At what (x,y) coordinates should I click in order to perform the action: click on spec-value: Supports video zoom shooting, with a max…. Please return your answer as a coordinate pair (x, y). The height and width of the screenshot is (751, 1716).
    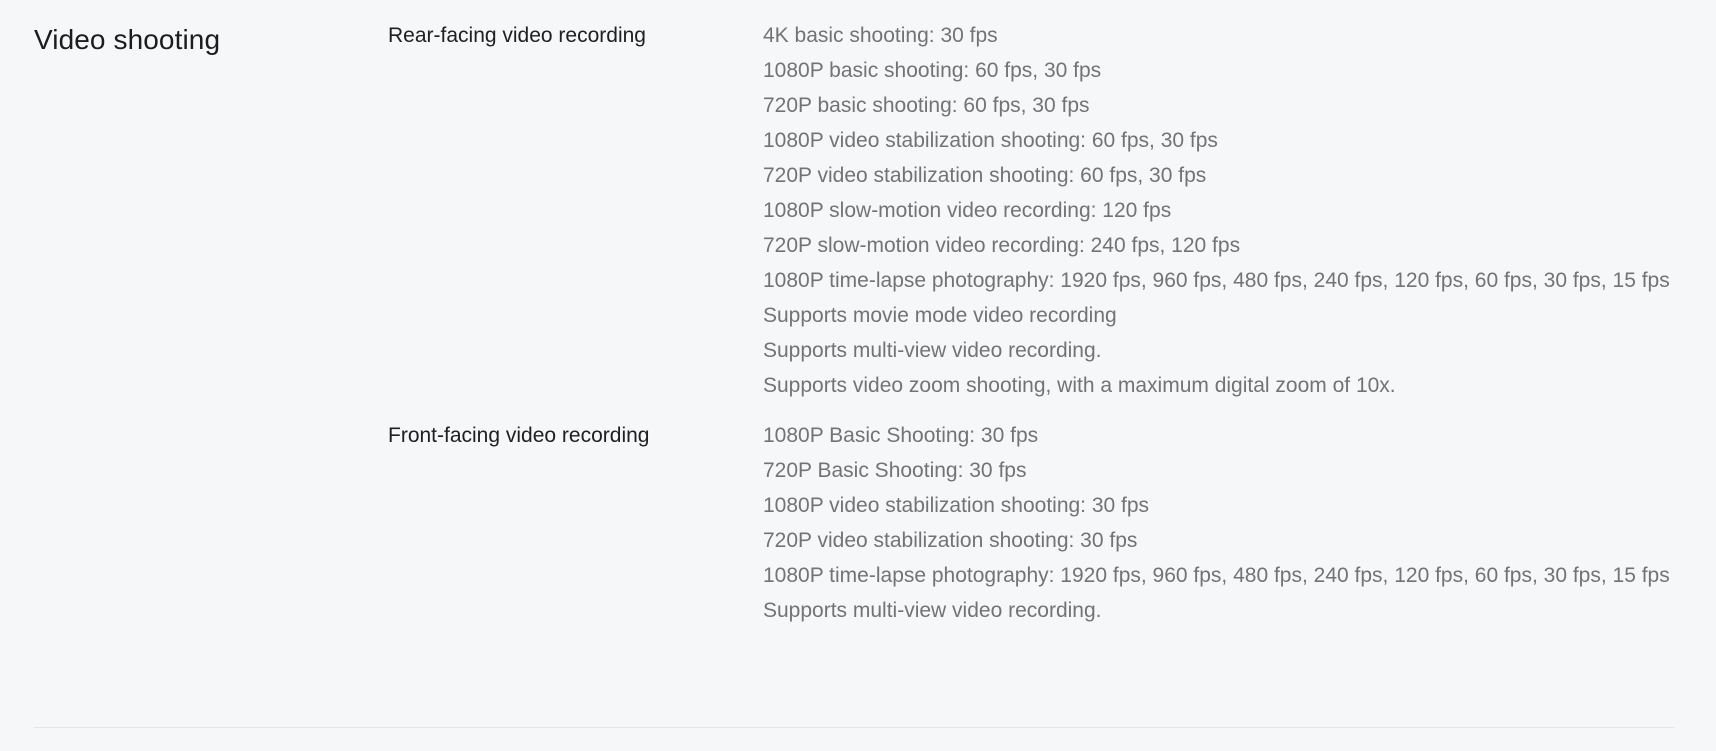
    Looking at the image, I should click on (1079, 385).